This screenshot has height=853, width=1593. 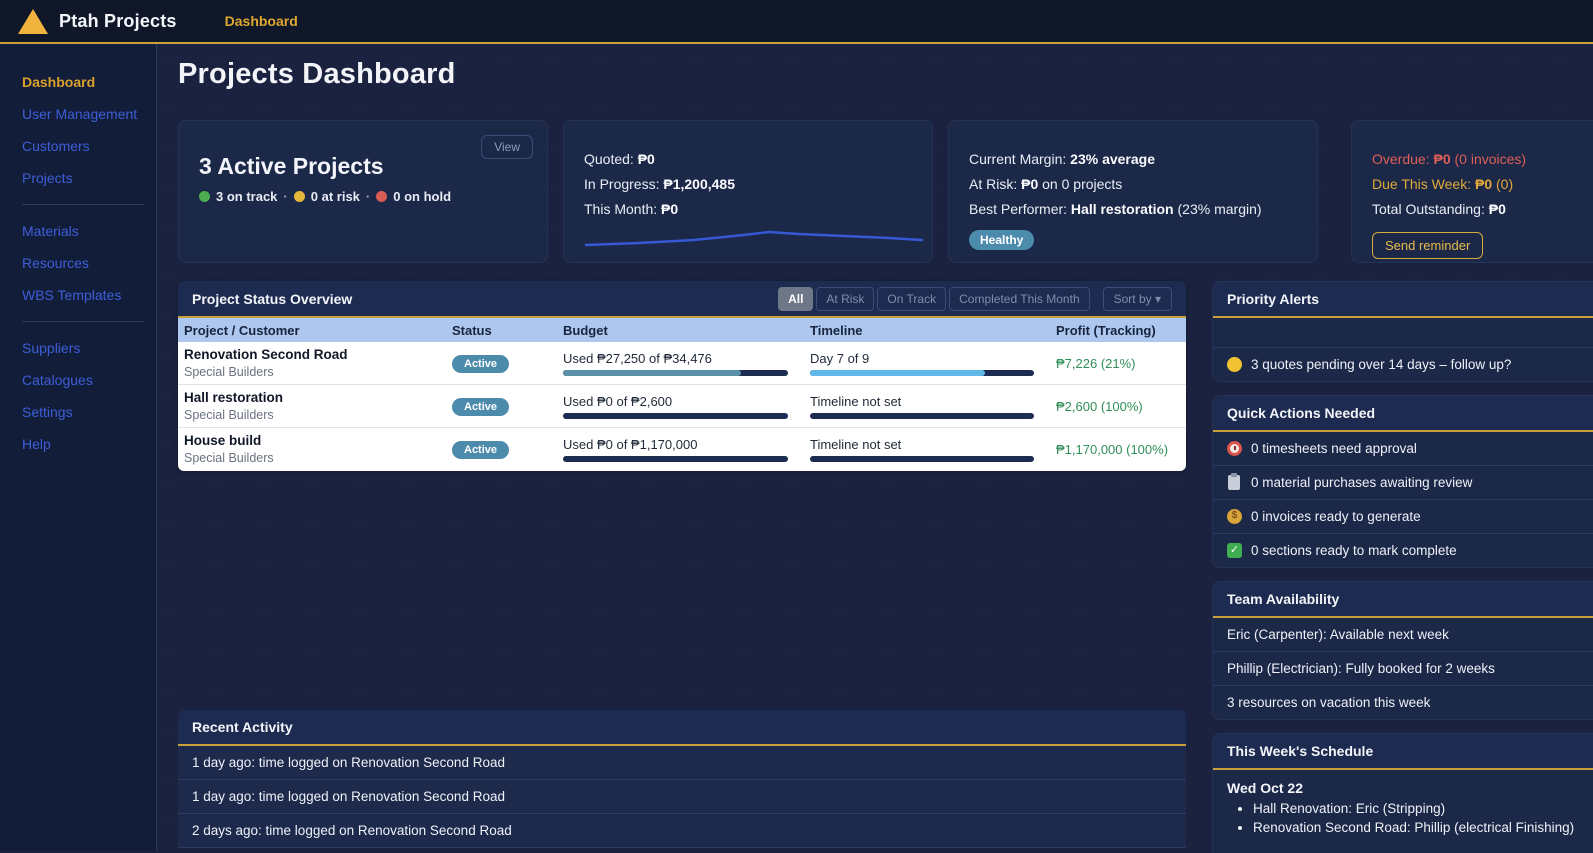 I want to click on total-outstanding-line: Total Outstanding: ₱0, so click(x=1482, y=209).